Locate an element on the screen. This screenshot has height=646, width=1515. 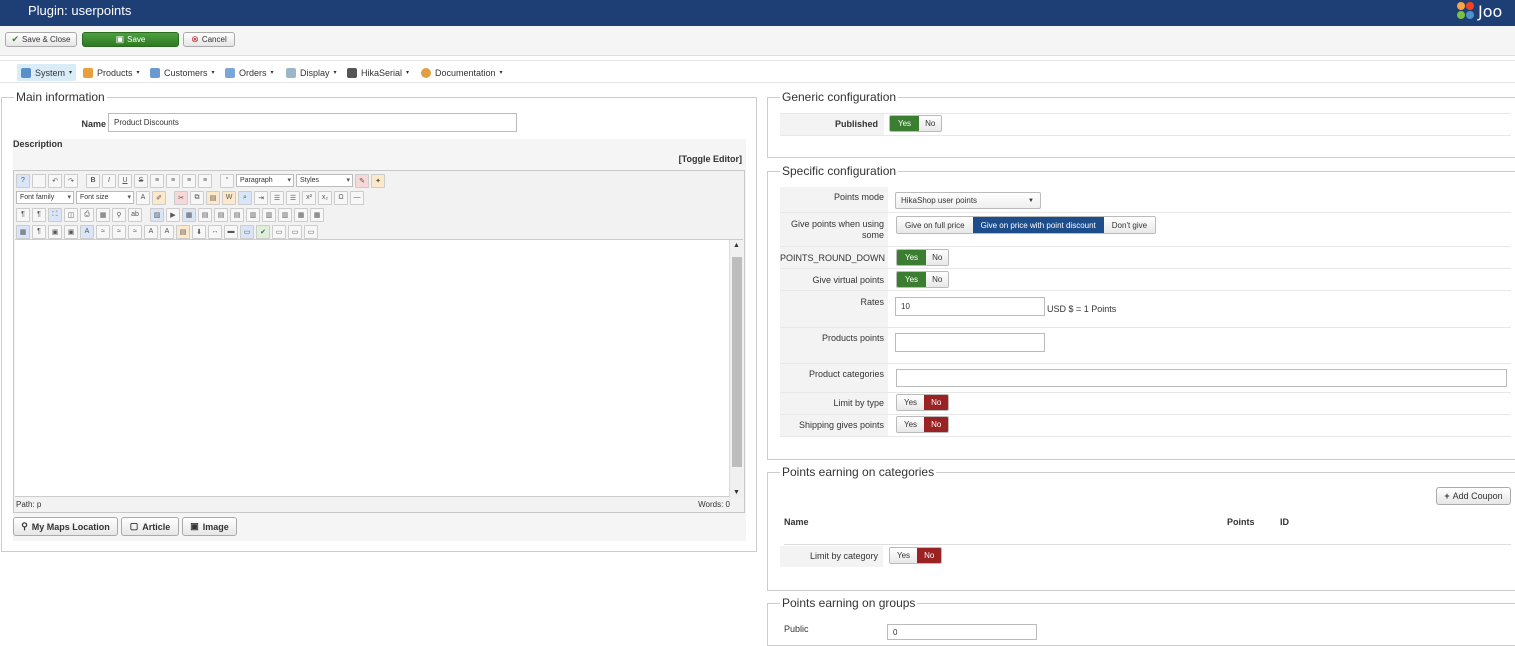
rtl-icon: ¶ is located at coordinates (39, 214).